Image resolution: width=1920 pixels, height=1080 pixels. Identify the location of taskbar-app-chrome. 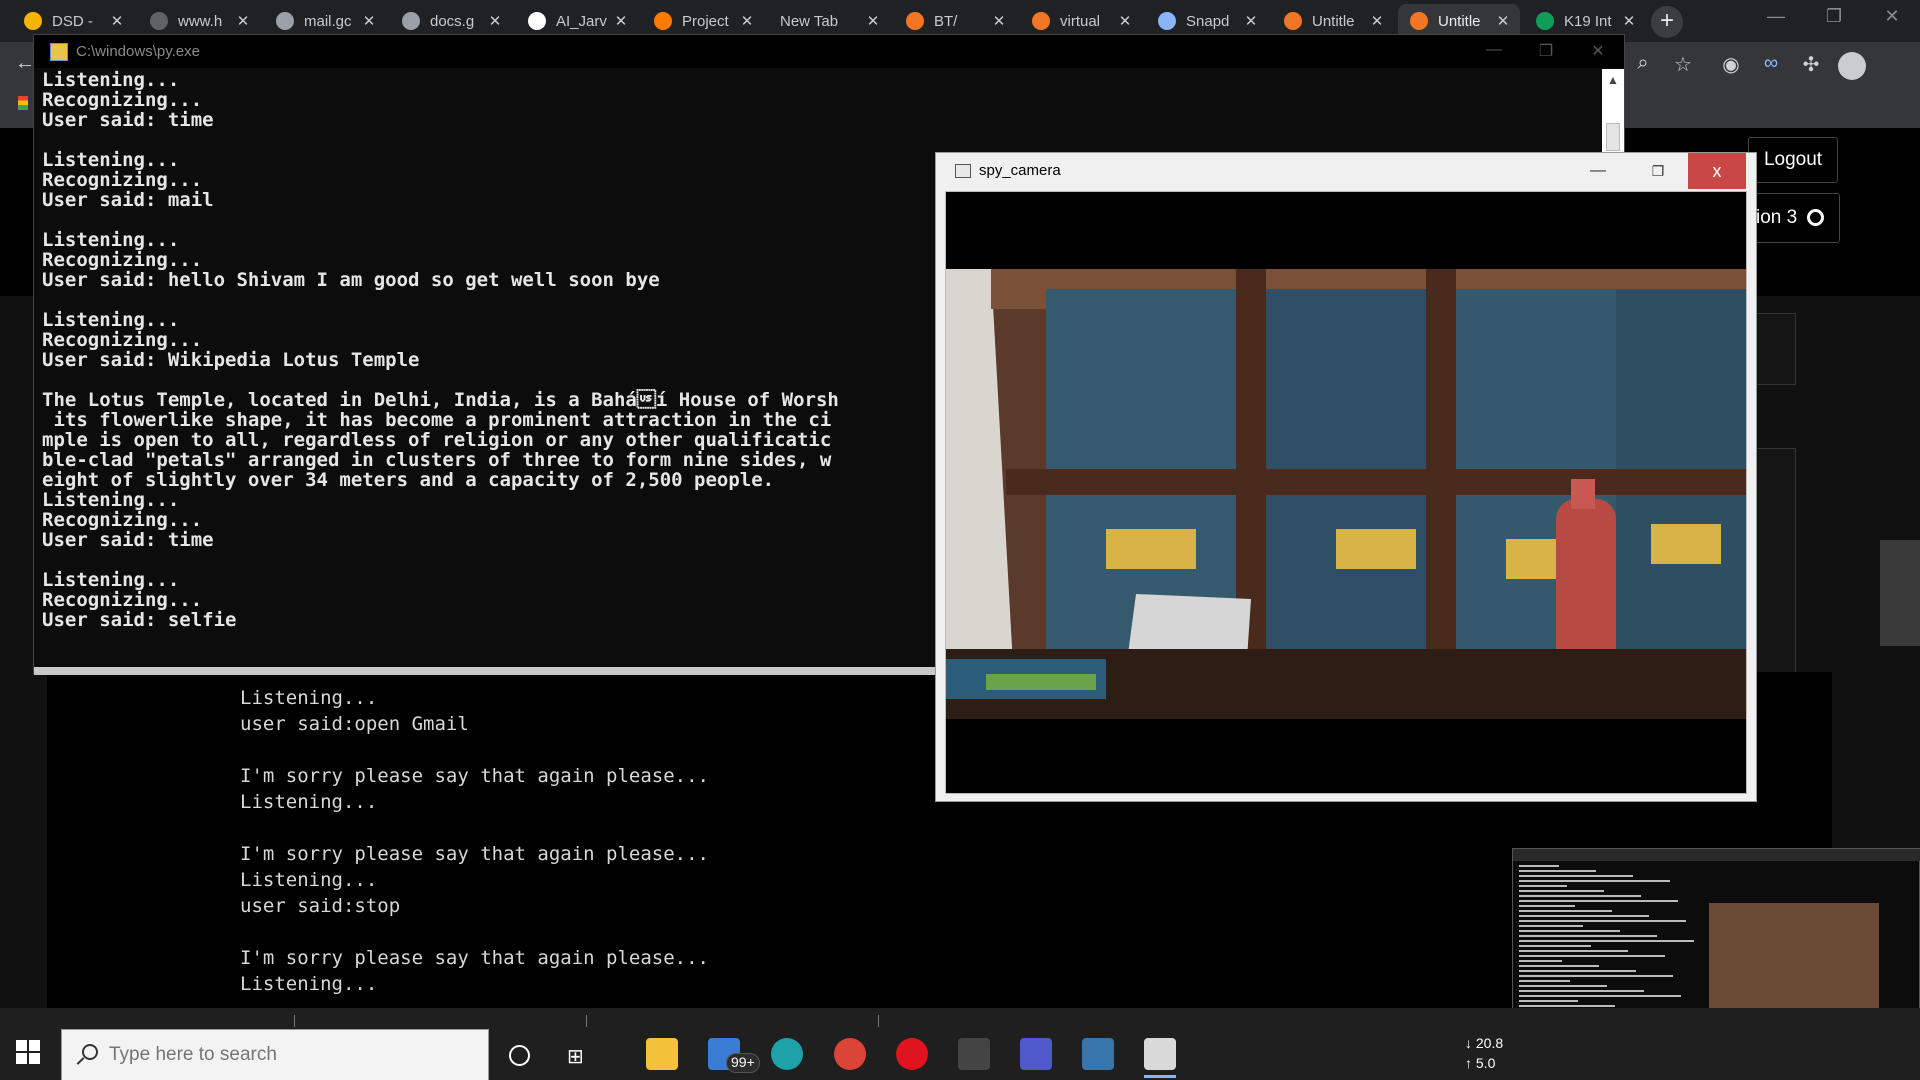
(850, 1054).